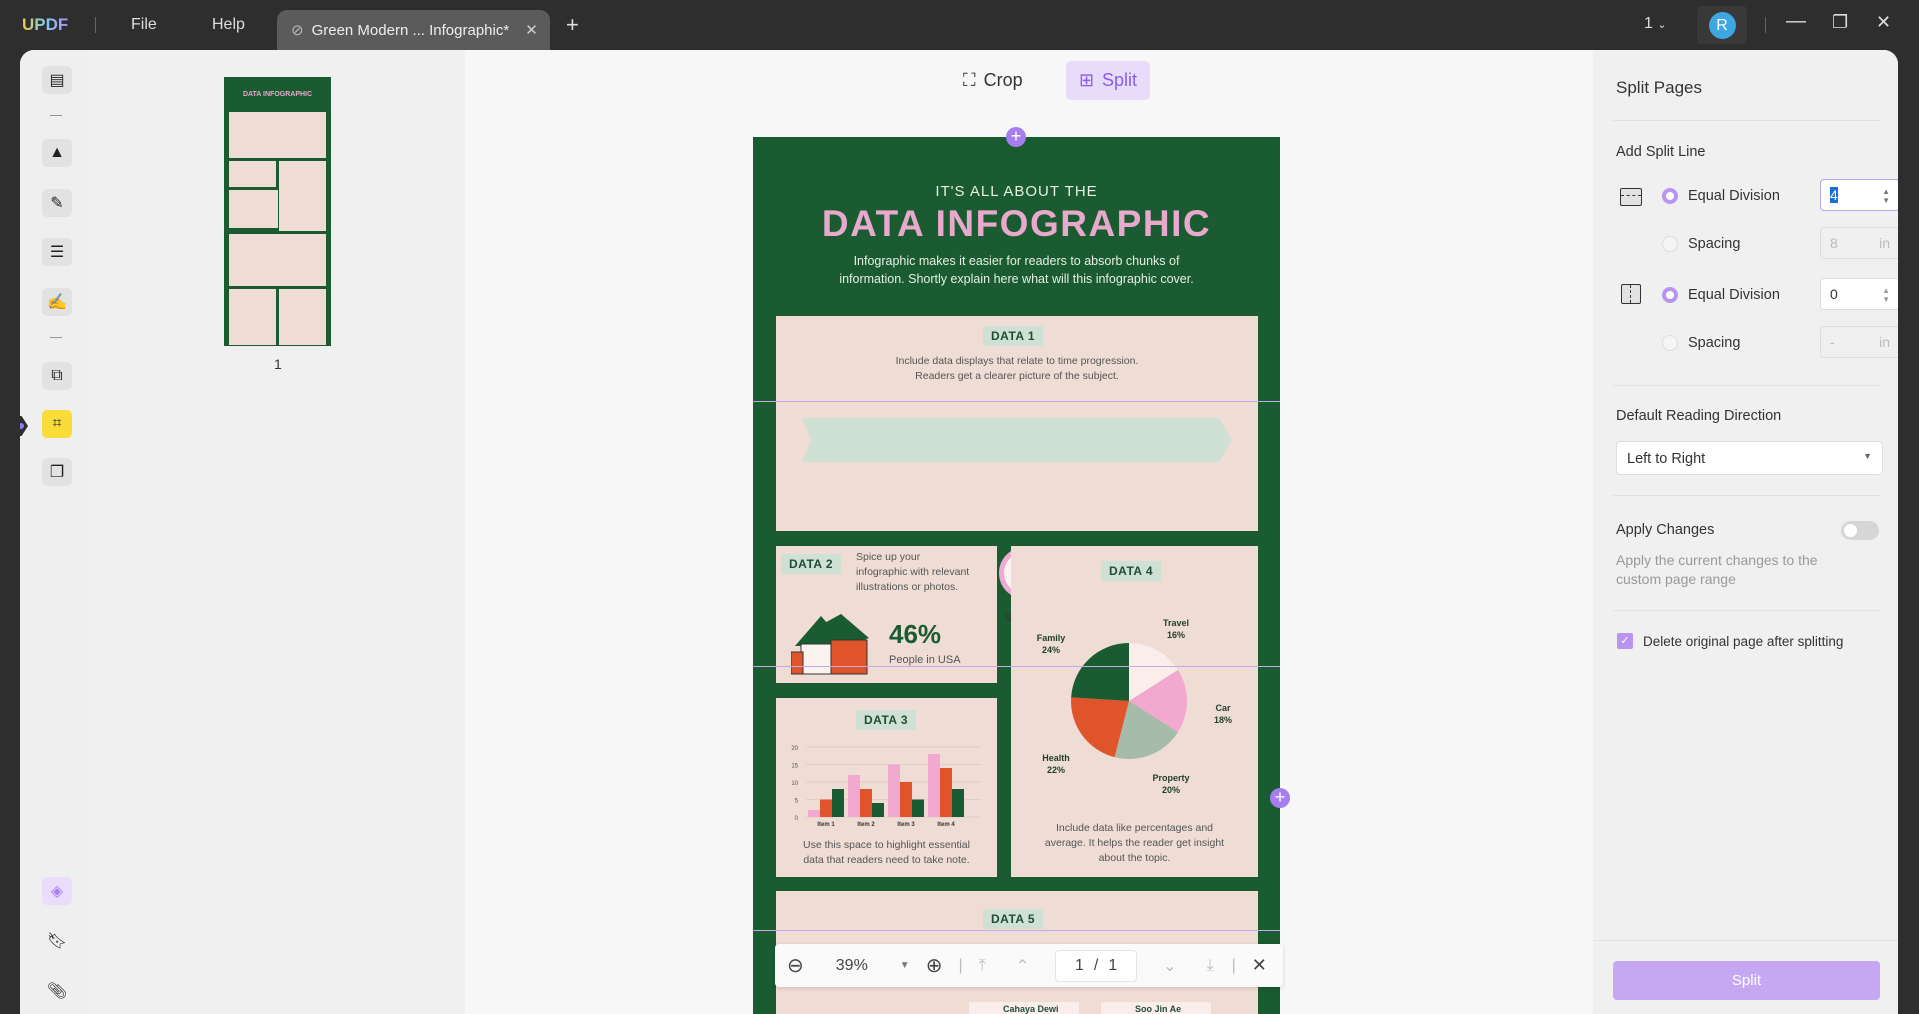  What do you see at coordinates (57, 424) in the screenshot?
I see `crop-split-icon: ⌗` at bounding box center [57, 424].